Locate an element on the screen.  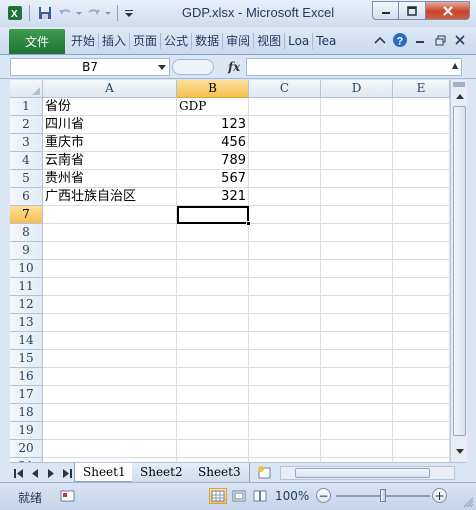
column-header-a: A is located at coordinates (110, 89).